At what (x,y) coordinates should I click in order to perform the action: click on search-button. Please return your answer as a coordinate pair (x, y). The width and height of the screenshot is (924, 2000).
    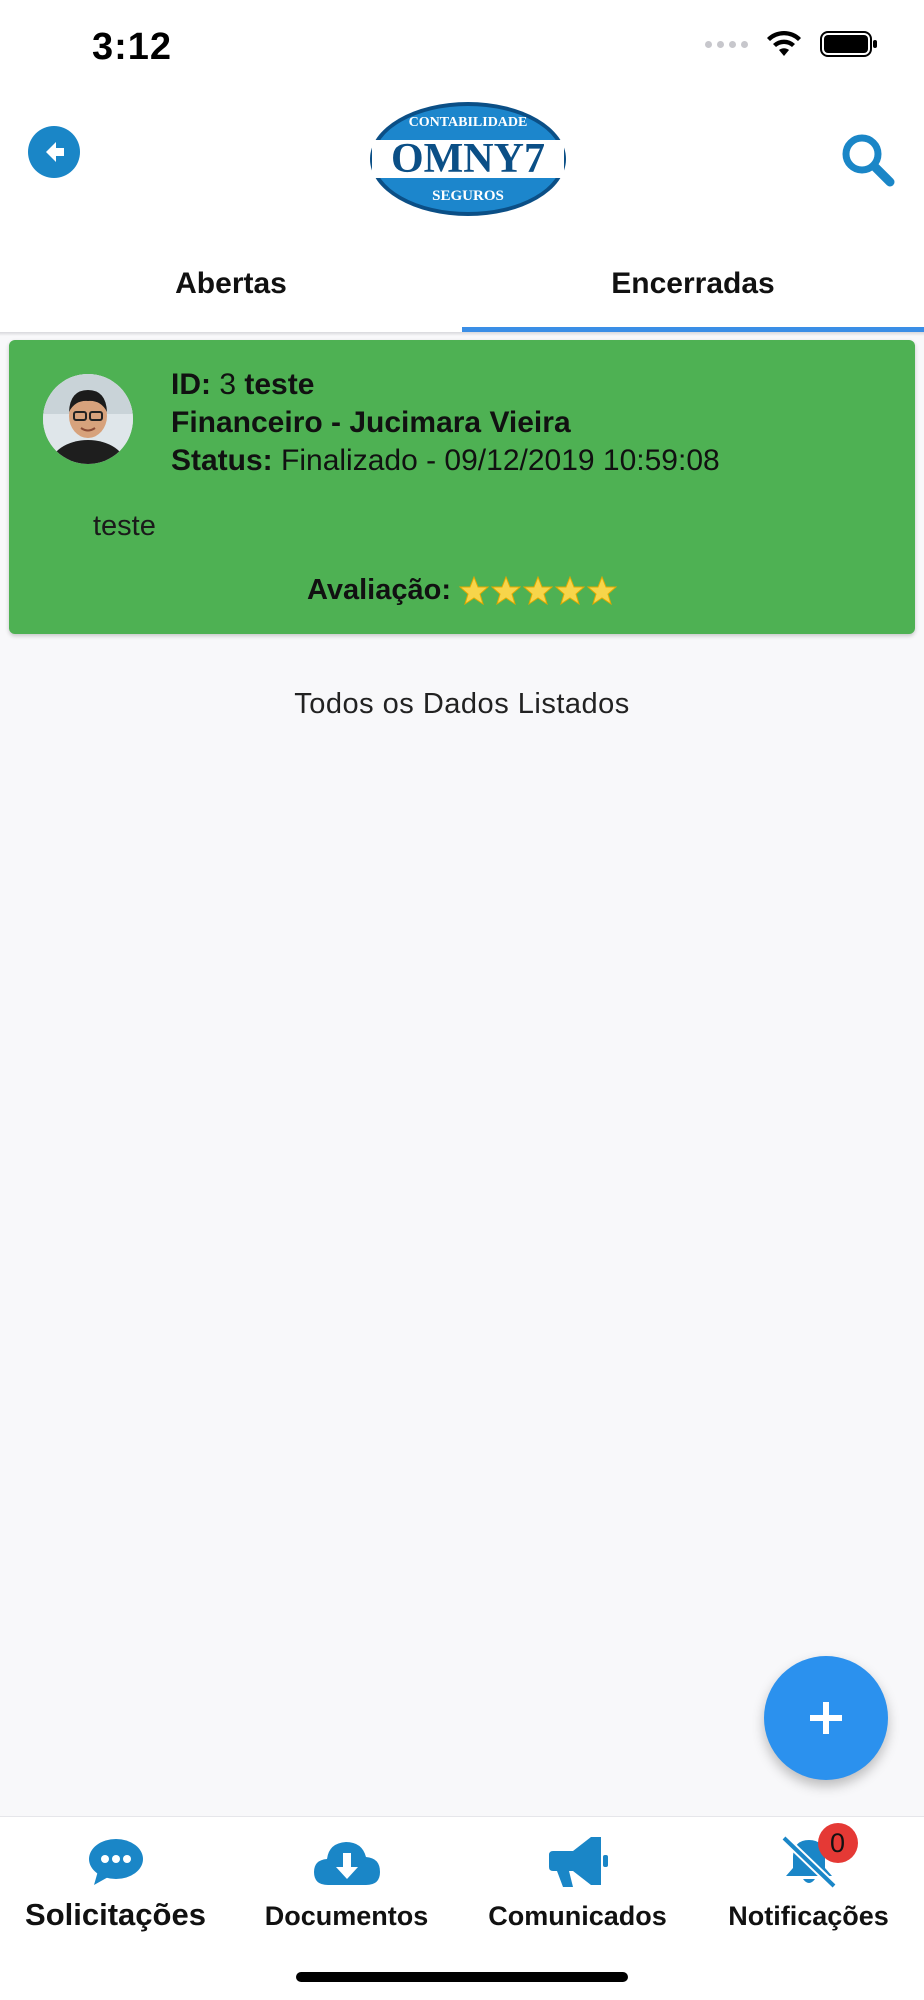
    Looking at the image, I should click on (868, 160).